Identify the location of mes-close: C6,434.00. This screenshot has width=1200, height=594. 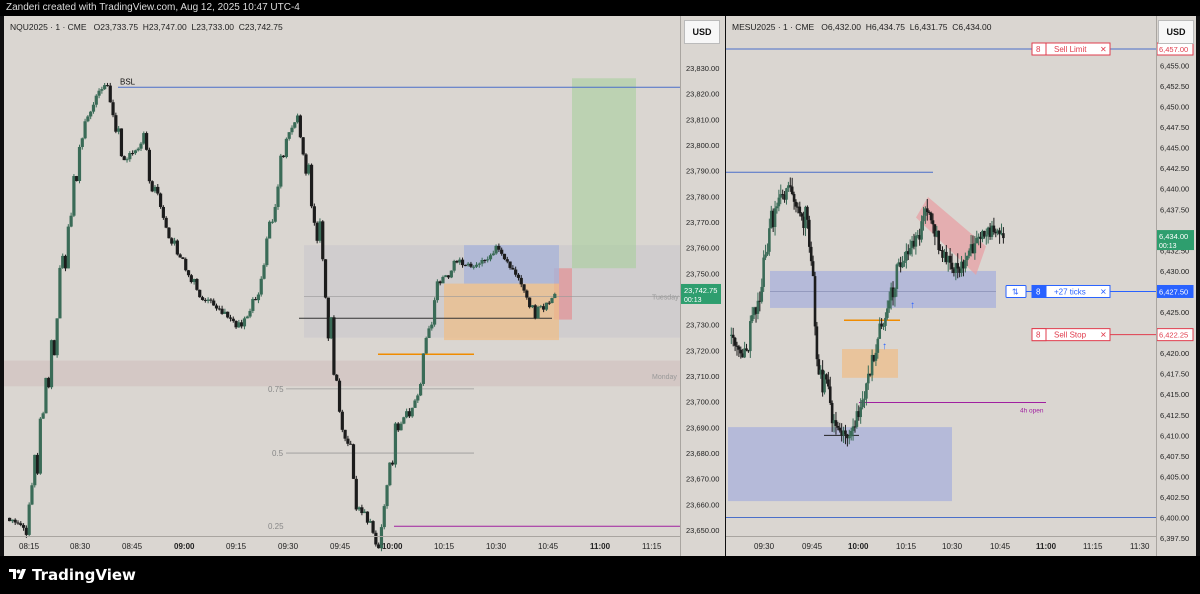
(972, 27).